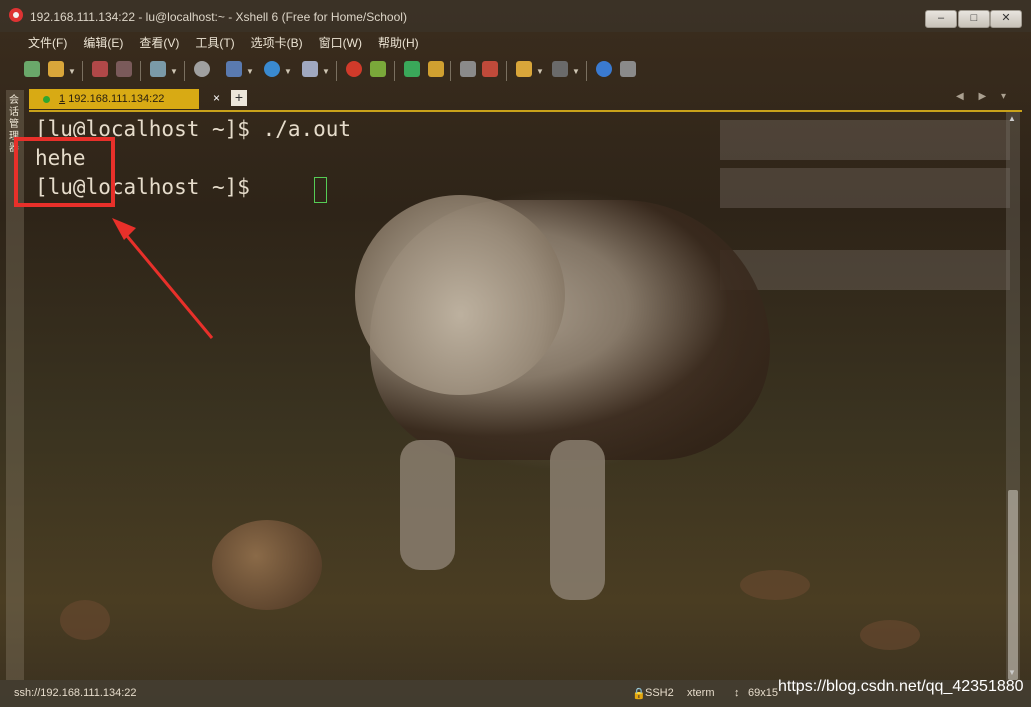  What do you see at coordinates (763, 693) in the screenshot?
I see `status-size: 69x15` at bounding box center [763, 693].